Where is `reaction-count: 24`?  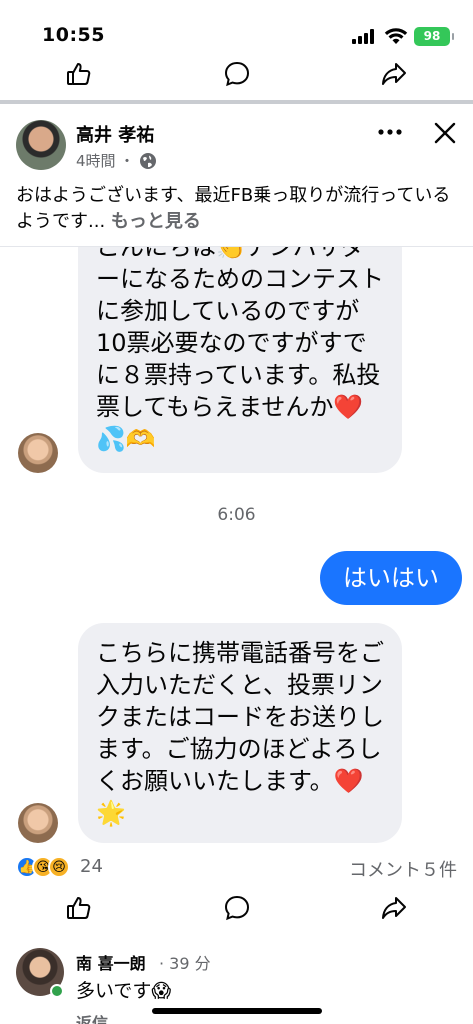 reaction-count: 24 is located at coordinates (91, 866).